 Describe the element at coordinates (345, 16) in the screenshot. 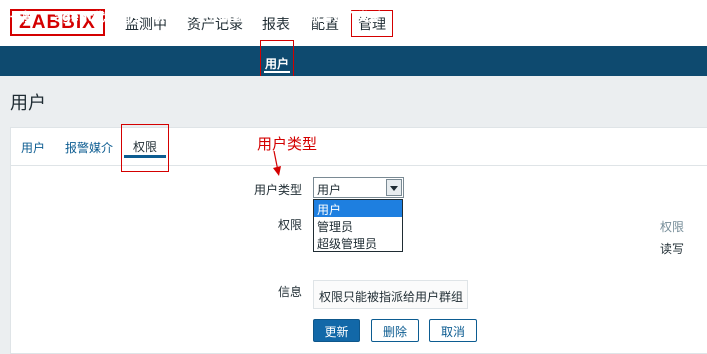

I see `subnav-media-types: 报警媒介类型` at that location.